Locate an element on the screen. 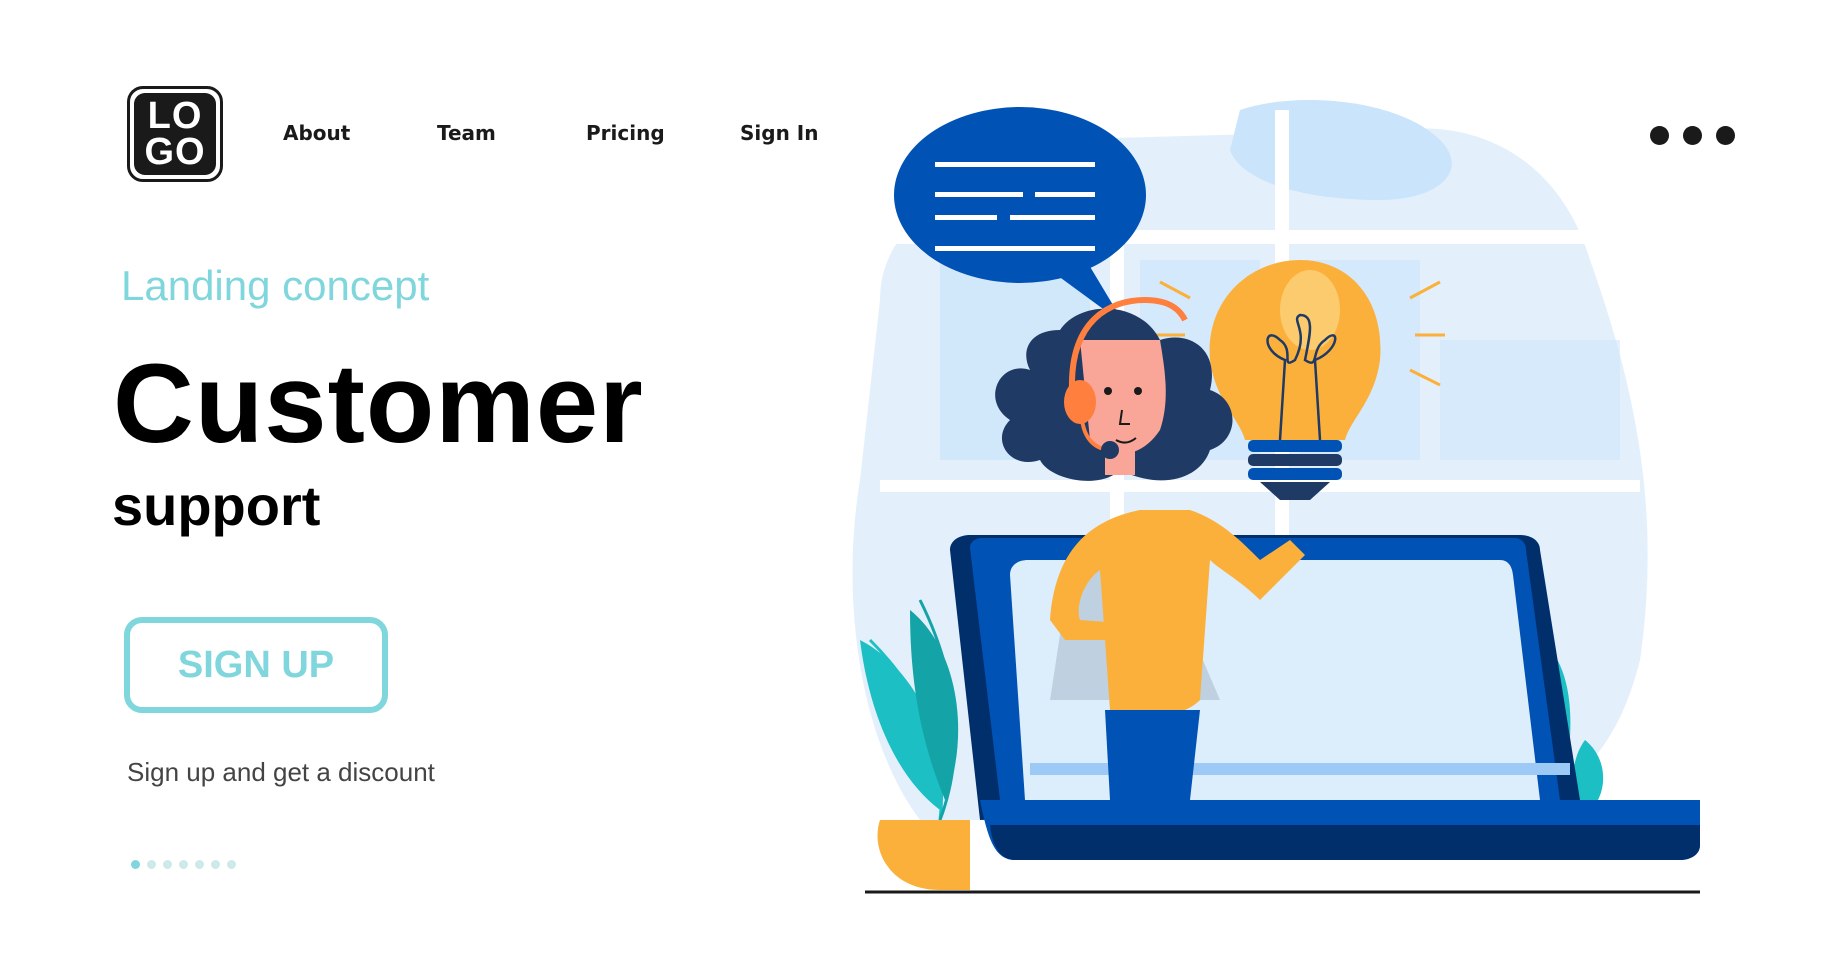  nav-item-sign-in: Sign In is located at coordinates (779, 133).